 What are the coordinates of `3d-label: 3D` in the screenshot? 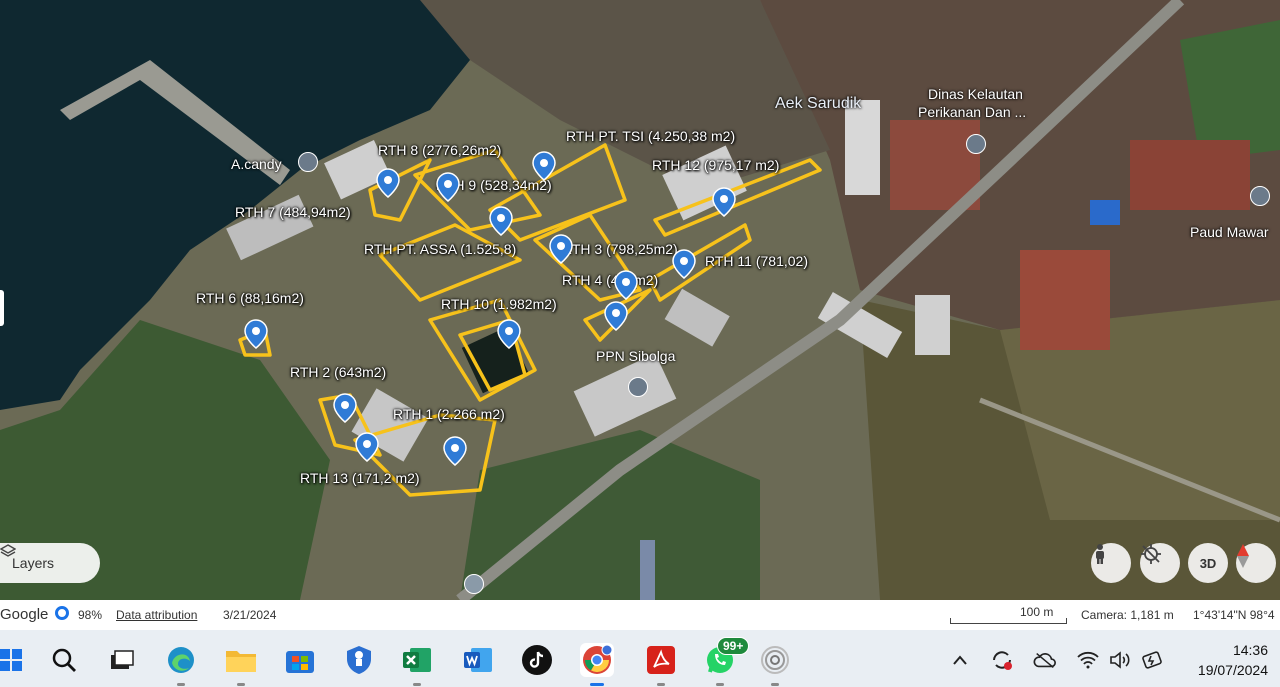 It's located at (1208, 563).